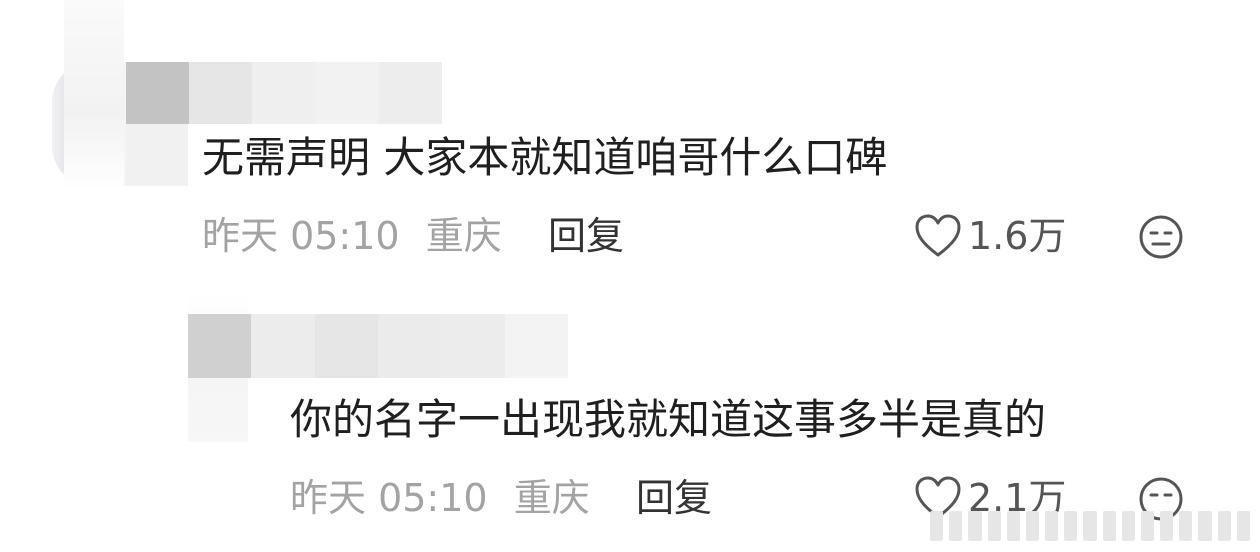 The image size is (1260, 552). I want to click on dislike-button, so click(1161, 237).